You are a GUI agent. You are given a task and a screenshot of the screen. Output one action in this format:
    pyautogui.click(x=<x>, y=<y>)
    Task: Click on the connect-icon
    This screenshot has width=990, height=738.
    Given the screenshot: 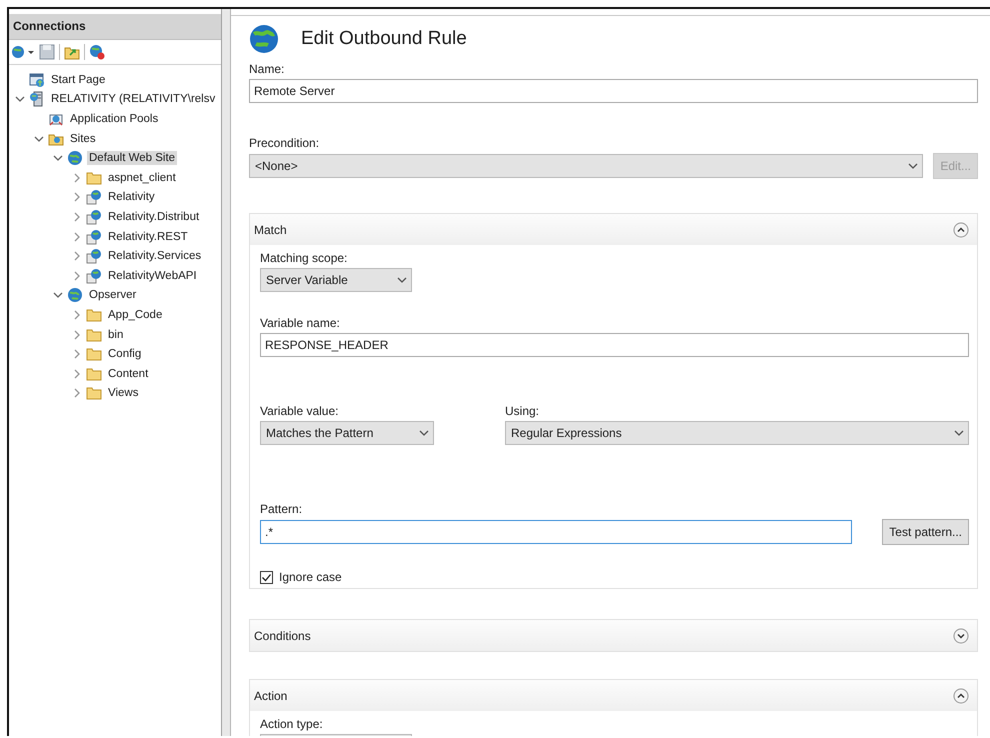 What is the action you would take?
    pyautogui.click(x=23, y=52)
    